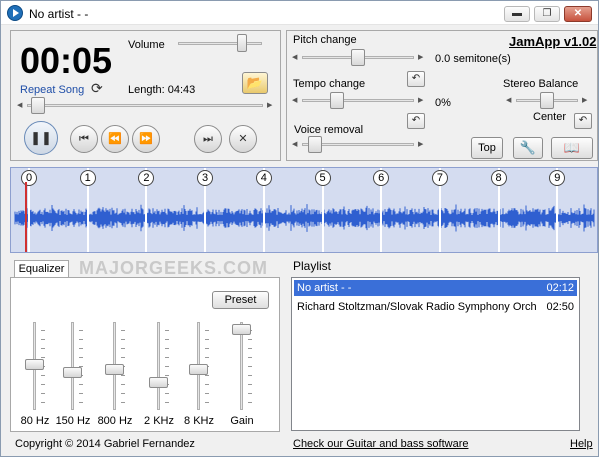  Describe the element at coordinates (41, 138) in the screenshot. I see `pause-button: ❚❚` at that location.